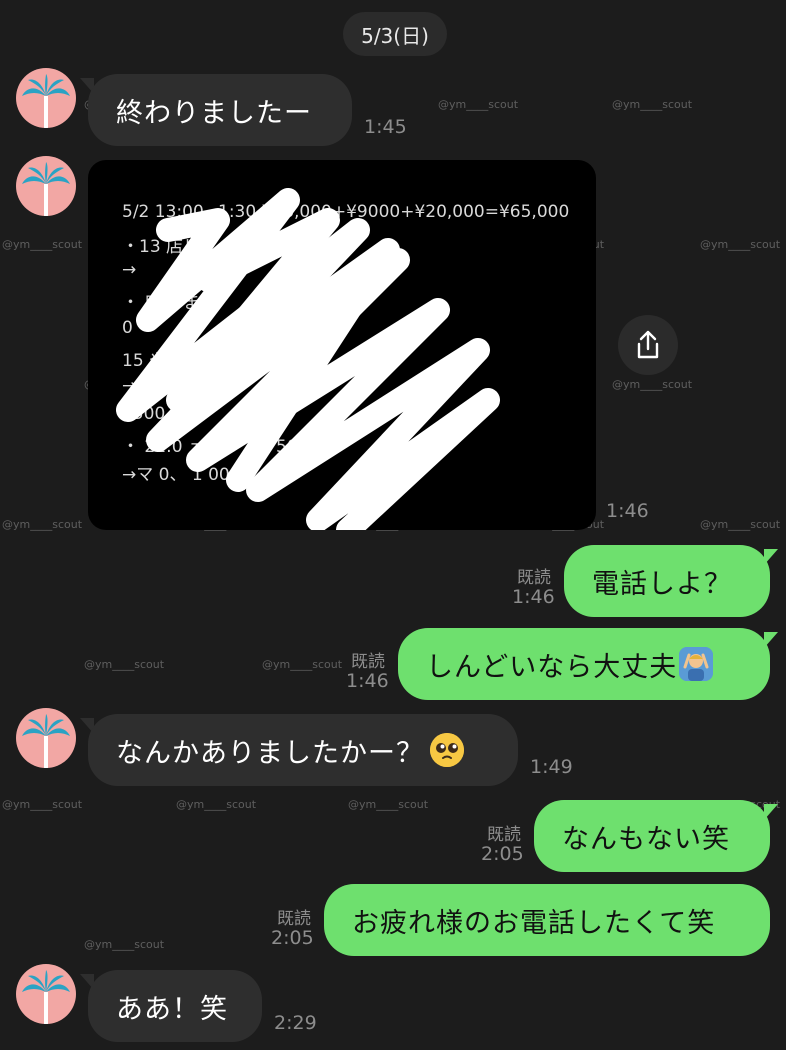  What do you see at coordinates (295, 1023) in the screenshot?
I see `message-time: 2:29` at bounding box center [295, 1023].